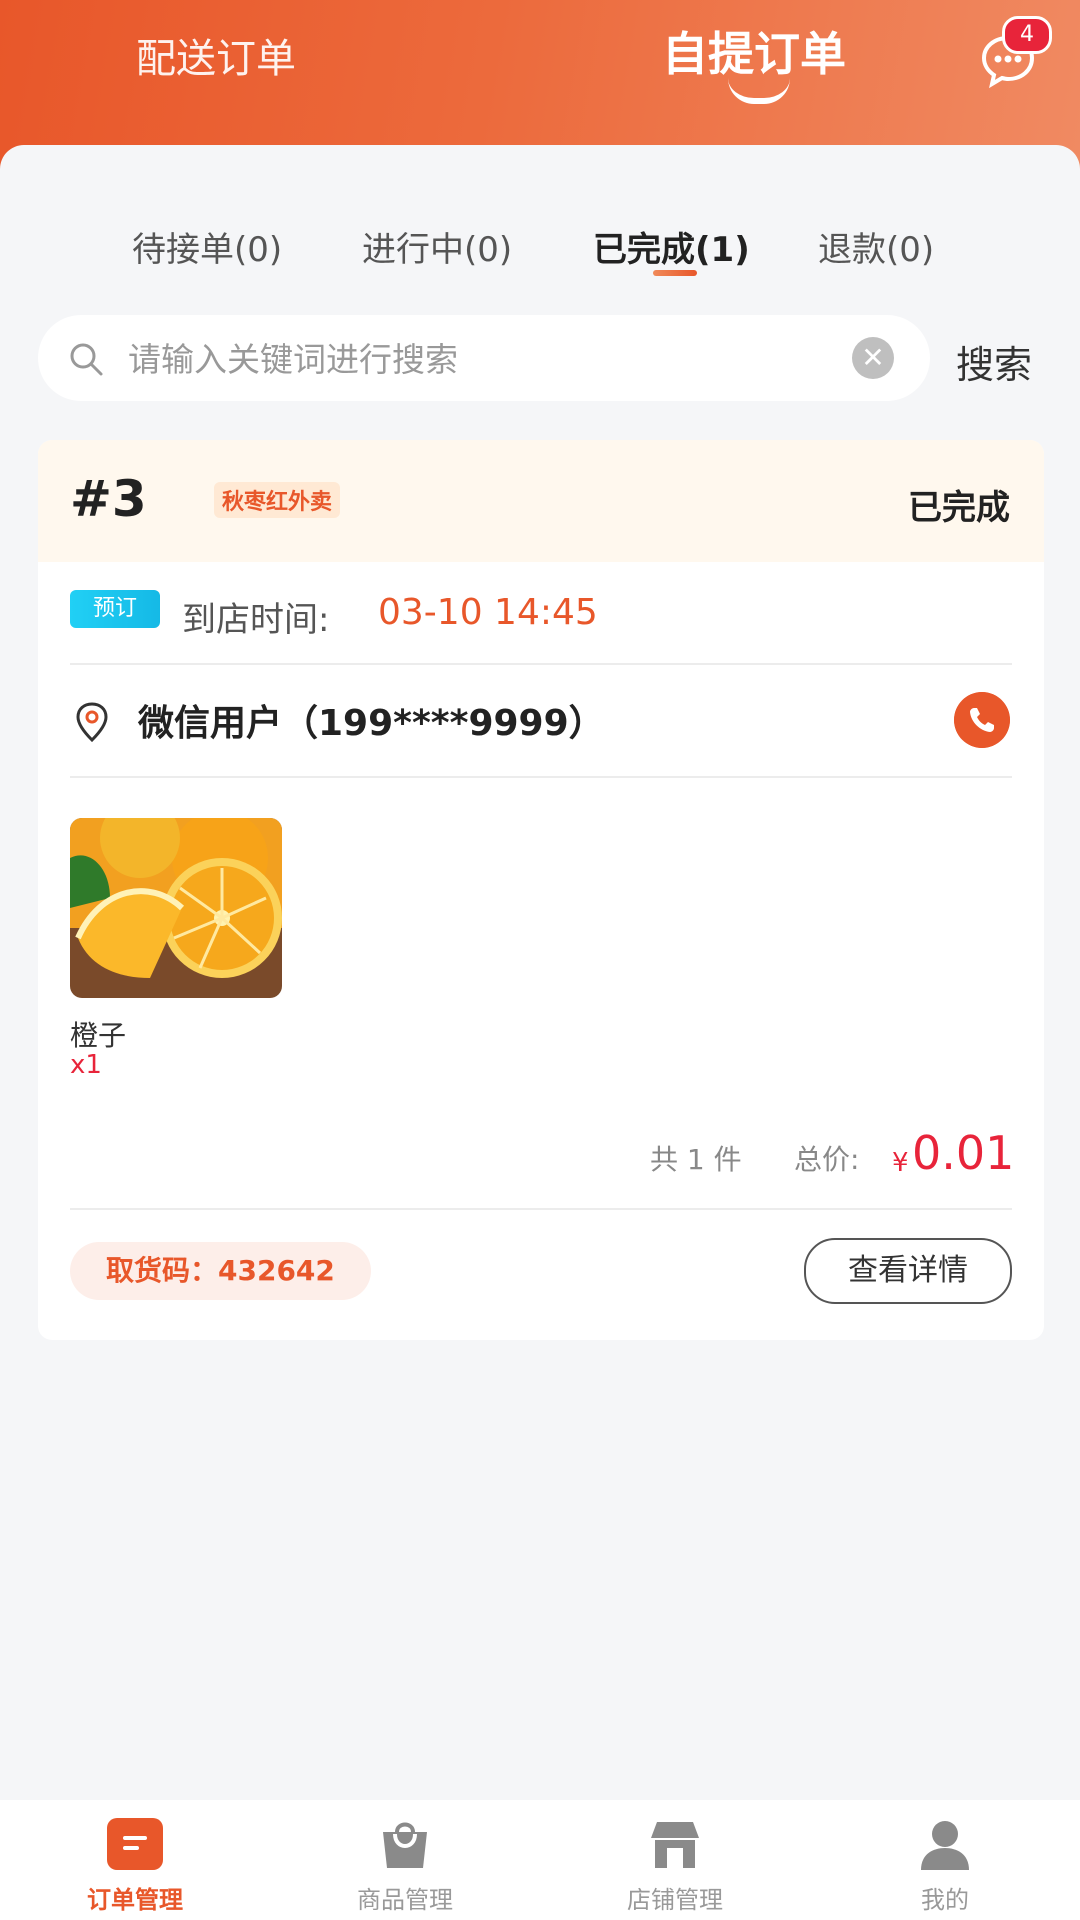  I want to click on total-label: 总价:, so click(827, 1159).